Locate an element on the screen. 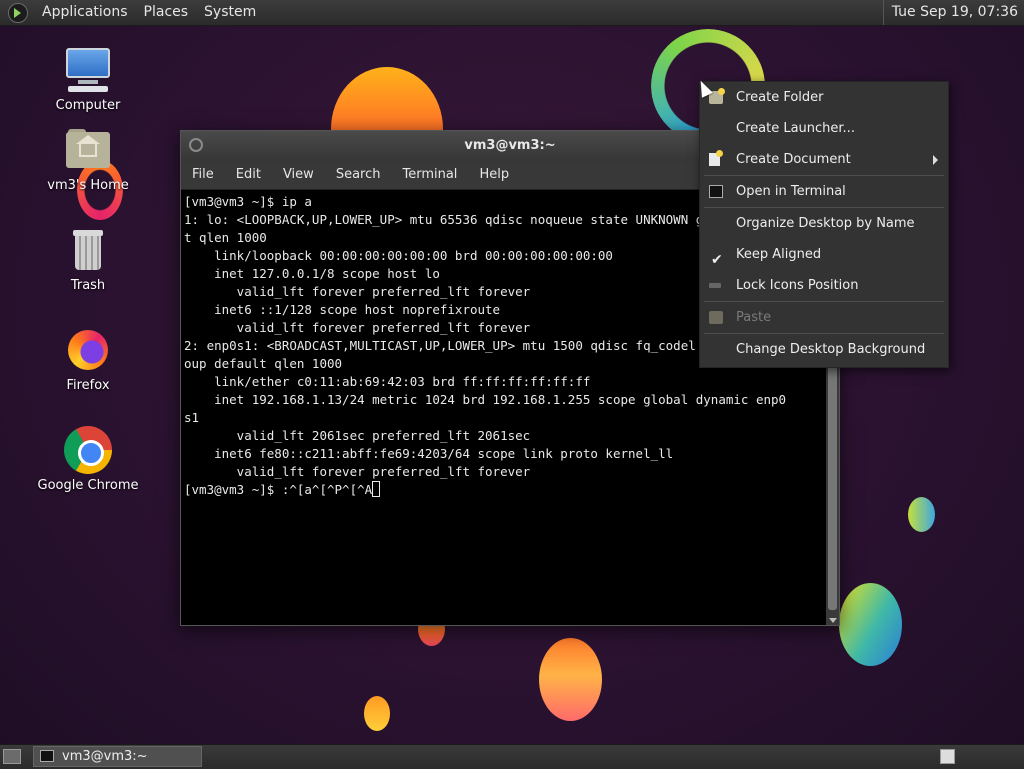 This screenshot has width=1024, height=769. menu-item-label: Paste is located at coordinates (754, 317).